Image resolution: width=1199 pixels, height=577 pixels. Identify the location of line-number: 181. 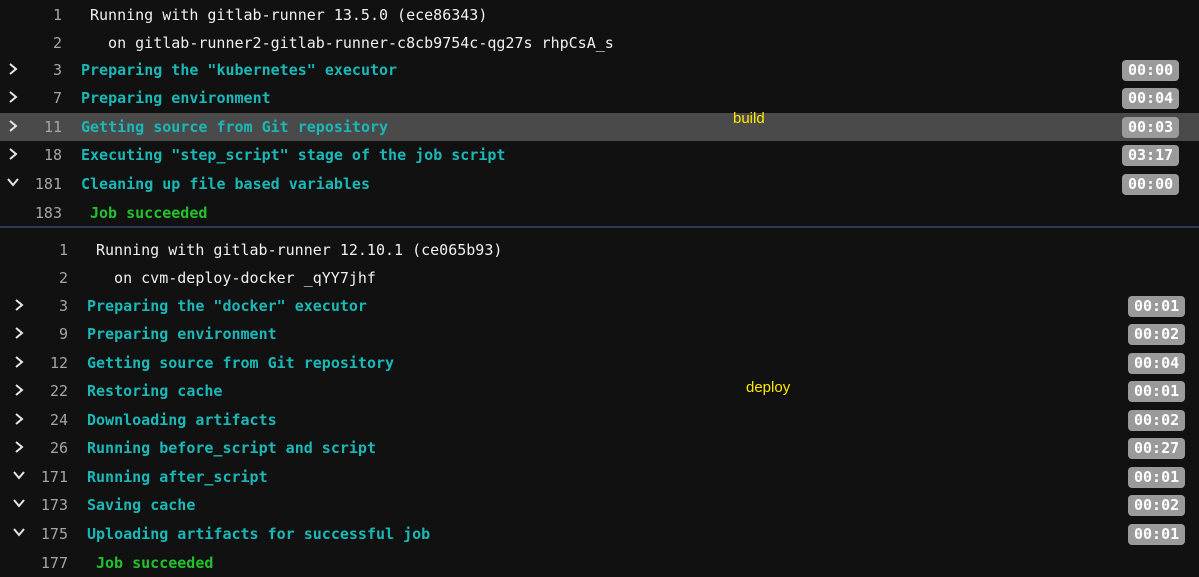
(48, 184).